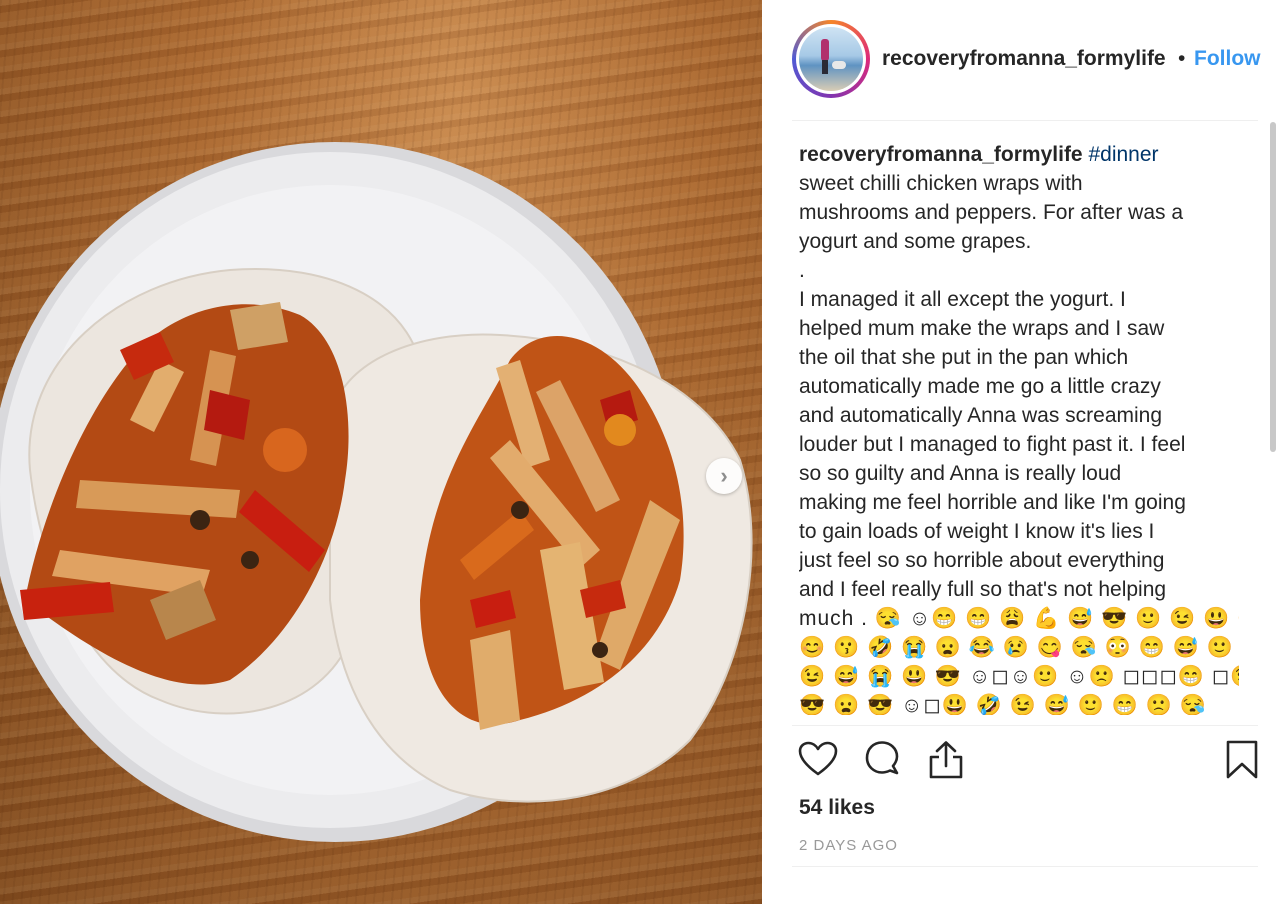 This screenshot has width=1280, height=904. I want to click on caption-line: yogurt and some grapes., so click(915, 241).